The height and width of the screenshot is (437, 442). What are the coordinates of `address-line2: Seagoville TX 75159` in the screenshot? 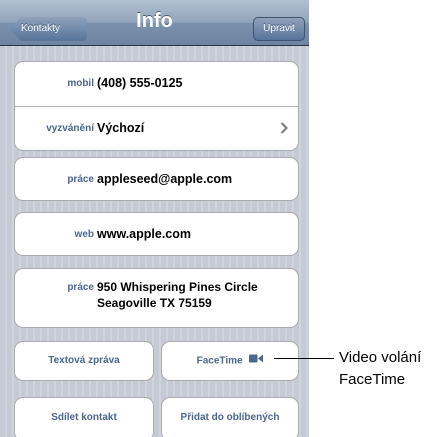 It's located at (154, 303).